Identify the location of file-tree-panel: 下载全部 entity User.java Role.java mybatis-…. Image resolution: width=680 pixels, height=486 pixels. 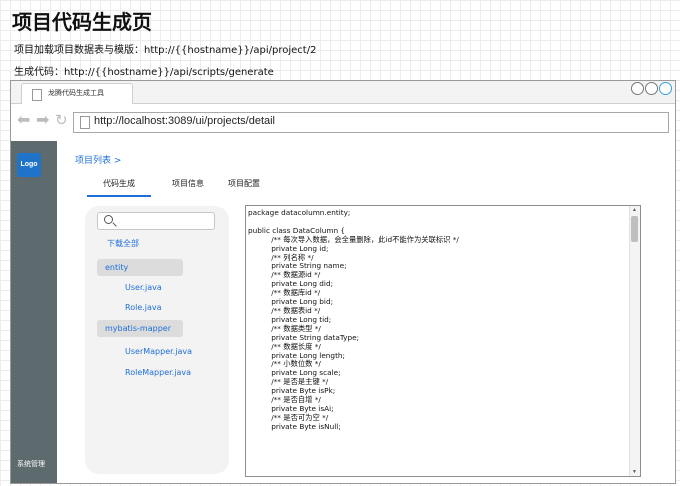
(157, 340).